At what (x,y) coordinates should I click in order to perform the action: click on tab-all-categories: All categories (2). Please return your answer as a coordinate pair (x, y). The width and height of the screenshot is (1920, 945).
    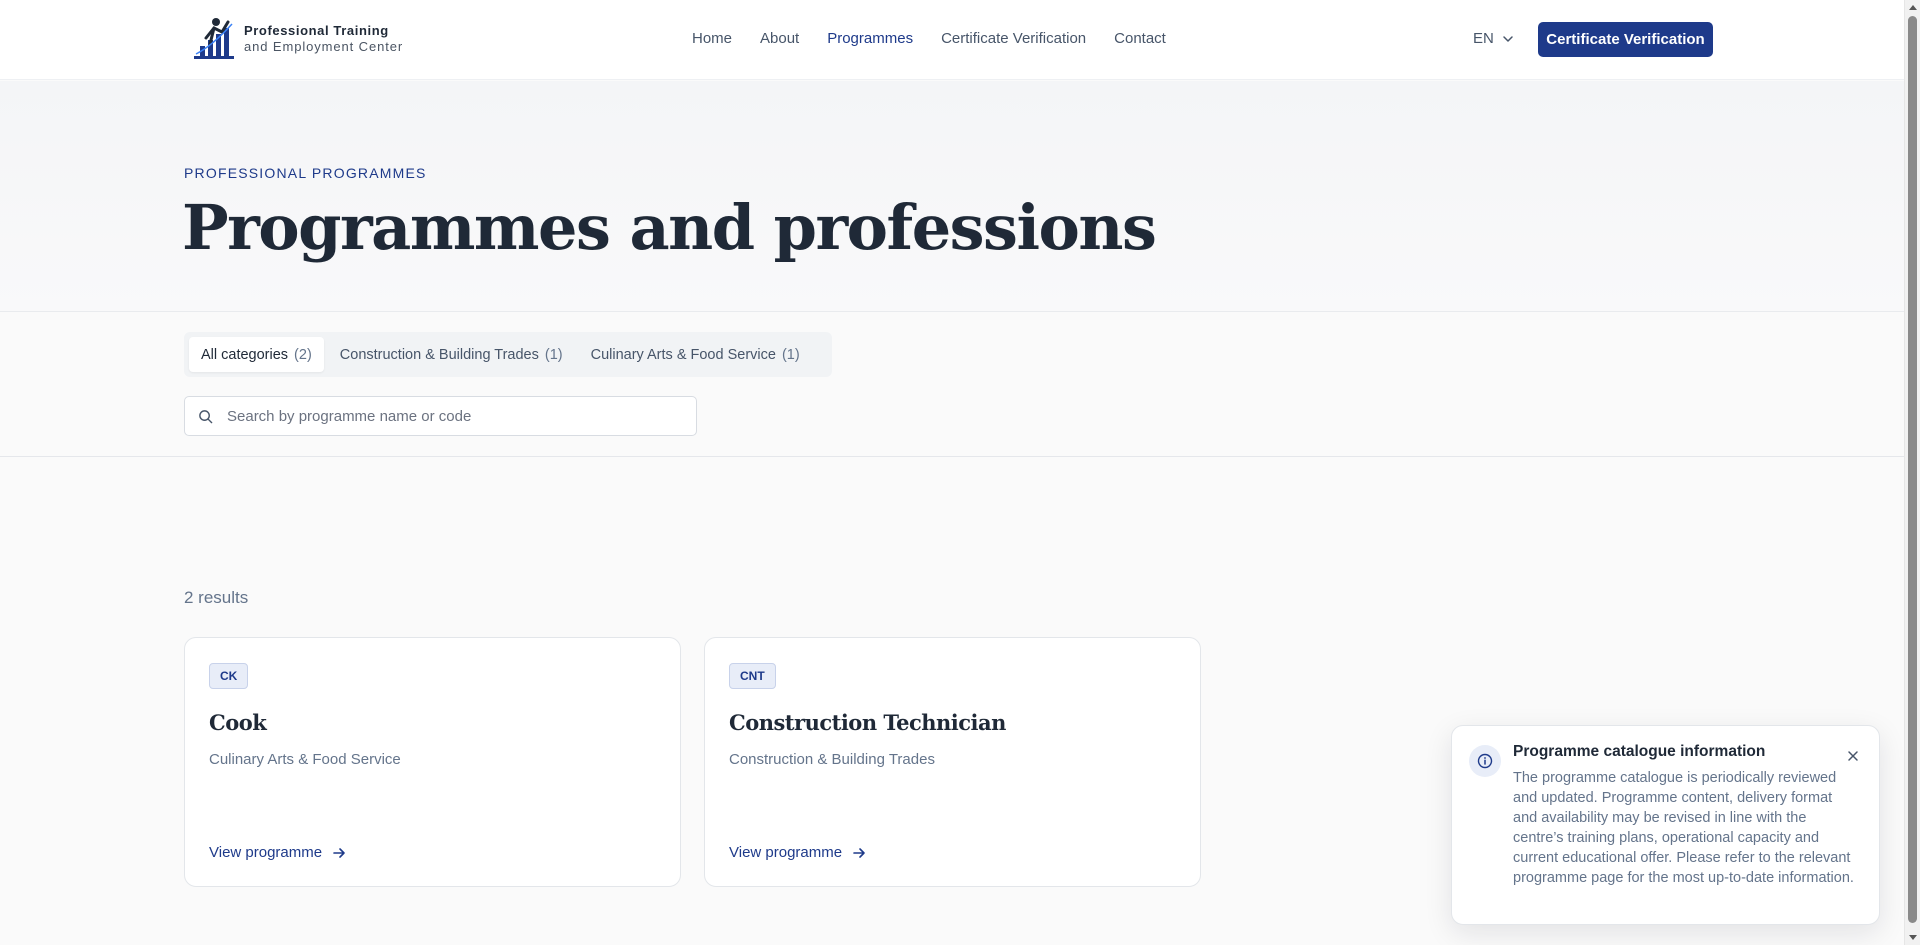
    Looking at the image, I should click on (256, 354).